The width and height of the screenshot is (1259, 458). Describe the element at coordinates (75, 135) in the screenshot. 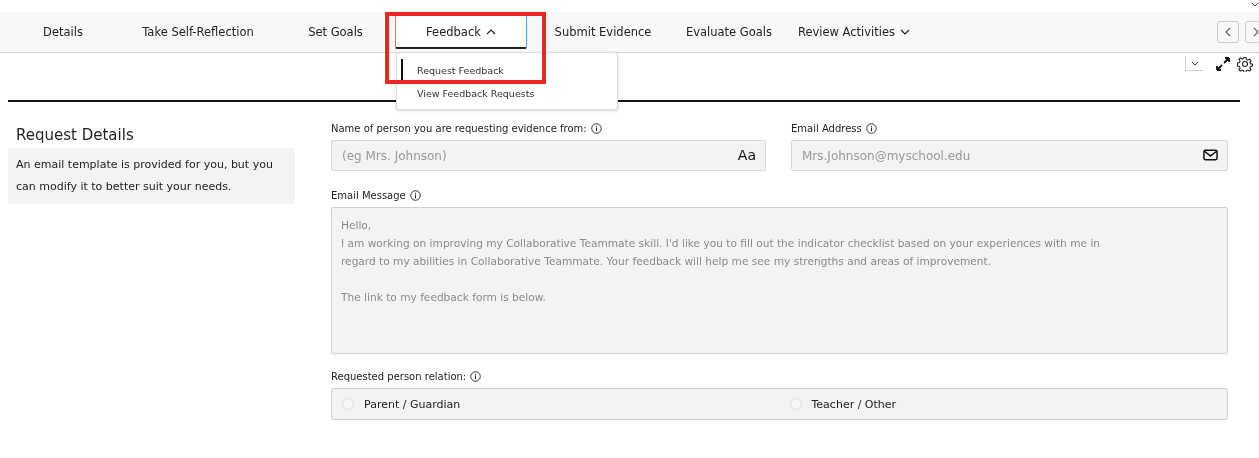

I see `section-title: Request Details` at that location.